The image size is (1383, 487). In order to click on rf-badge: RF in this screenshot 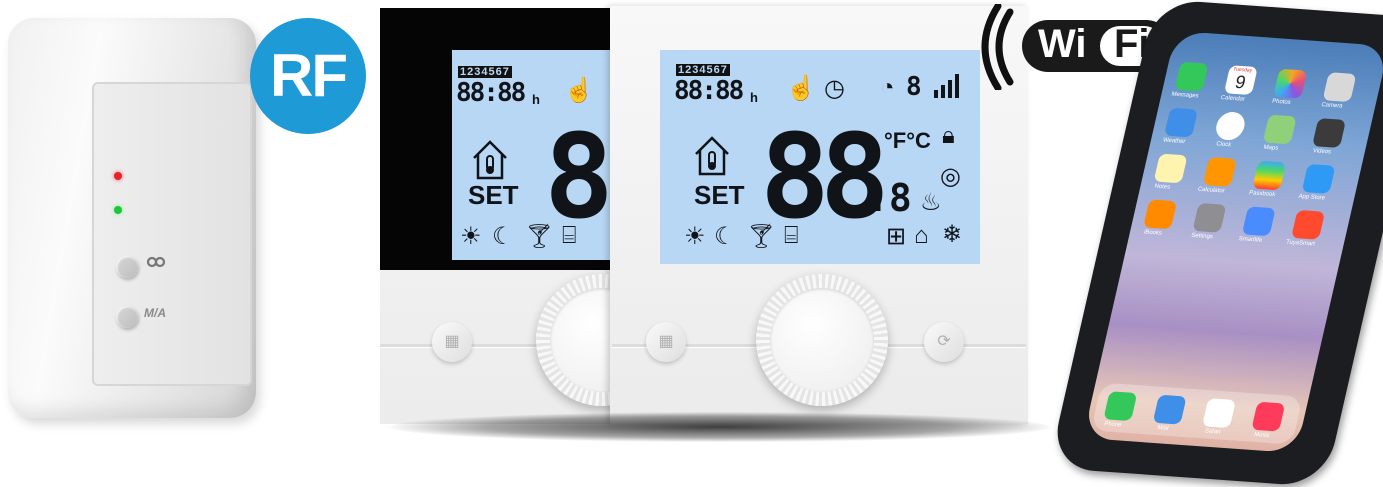, I will do `click(308, 76)`.